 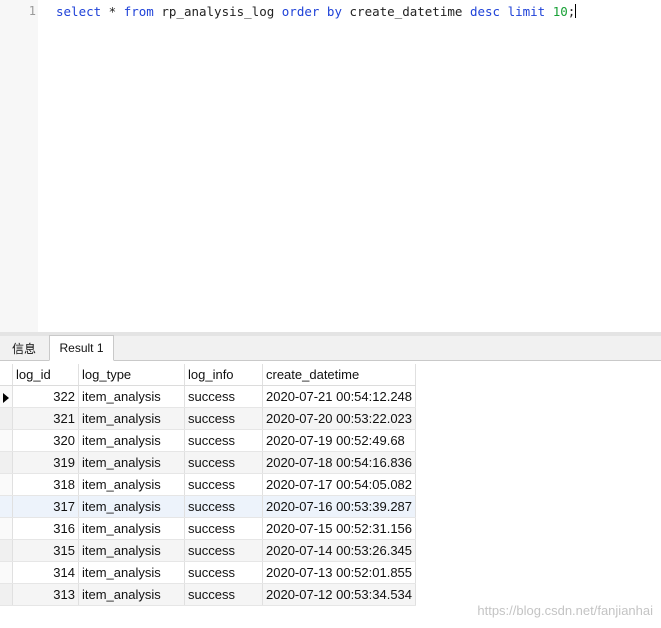 What do you see at coordinates (45, 396) in the screenshot?
I see `cell-log-id: 322` at bounding box center [45, 396].